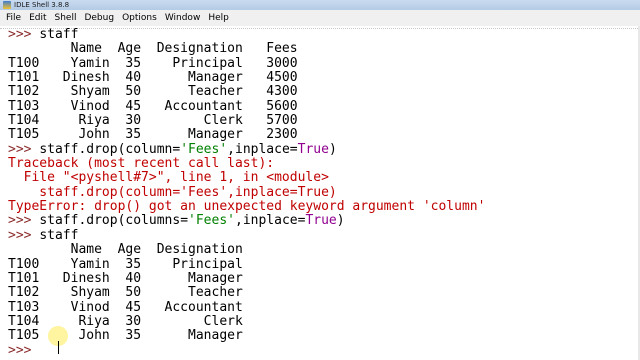 The width and height of the screenshot is (640, 360). I want to click on shell-line: staff.drop(column='Fees',inplace=True), so click(246, 192).